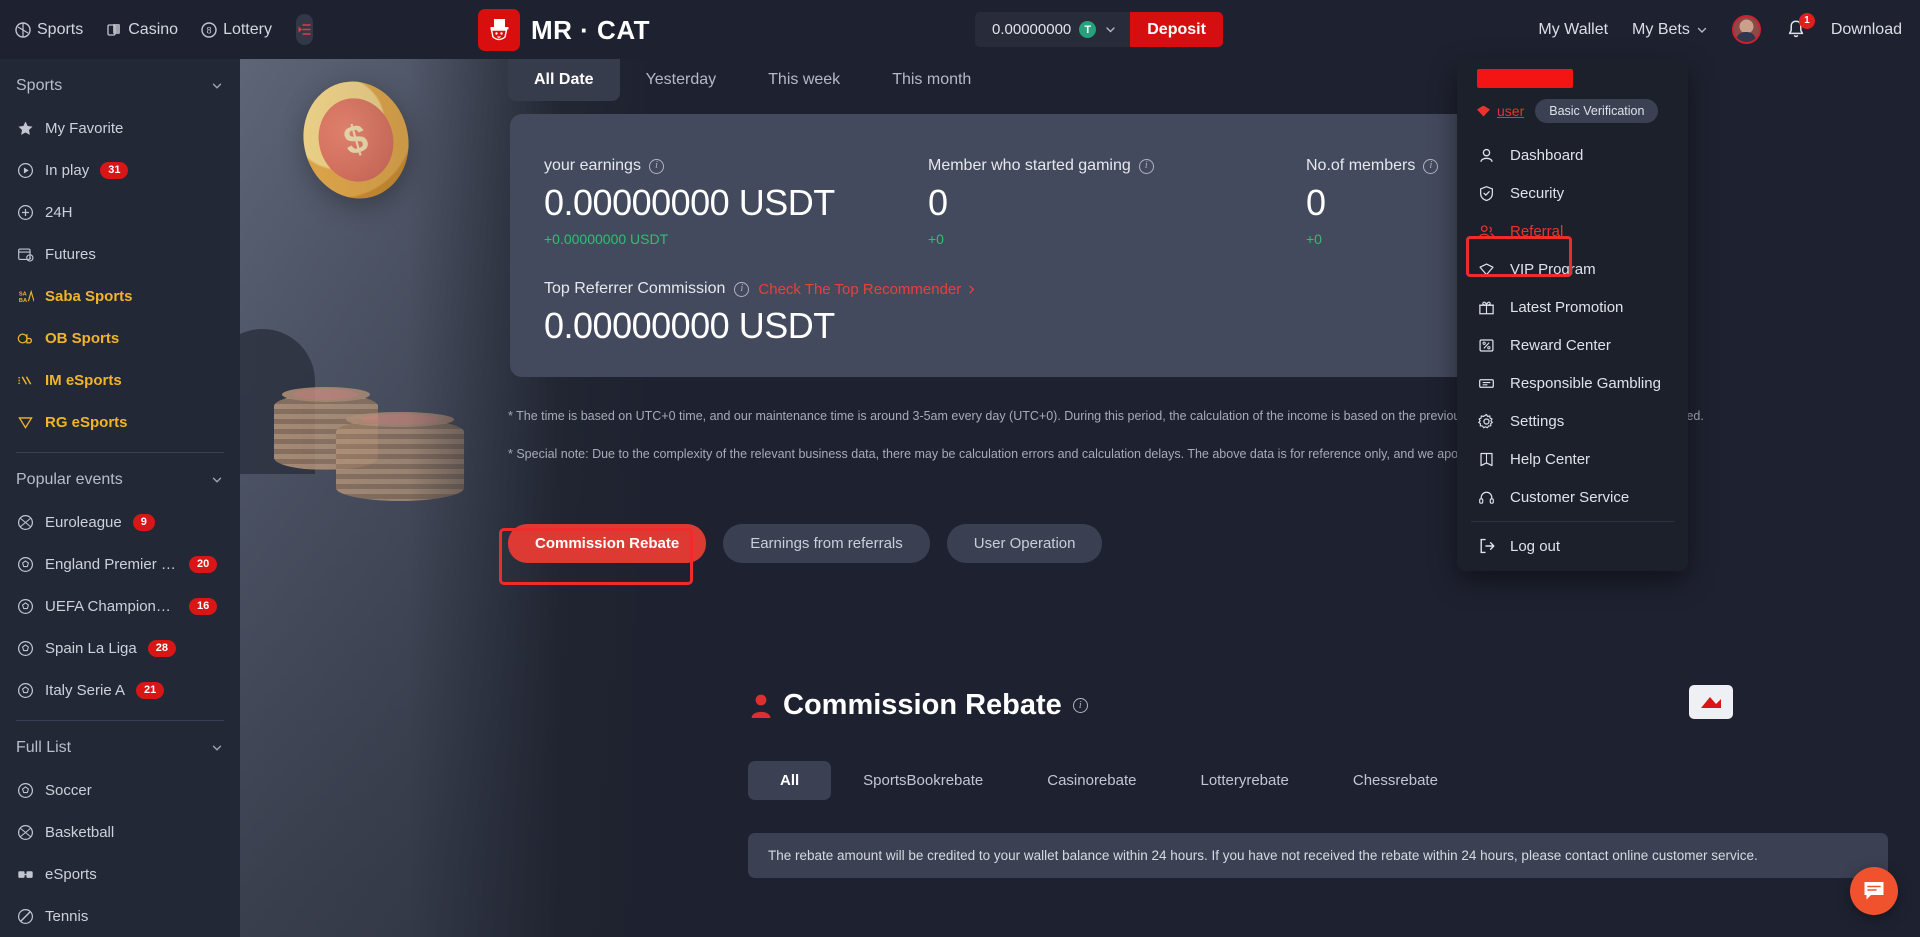  What do you see at coordinates (790, 780) in the screenshot?
I see `rebate-tab-all: All` at bounding box center [790, 780].